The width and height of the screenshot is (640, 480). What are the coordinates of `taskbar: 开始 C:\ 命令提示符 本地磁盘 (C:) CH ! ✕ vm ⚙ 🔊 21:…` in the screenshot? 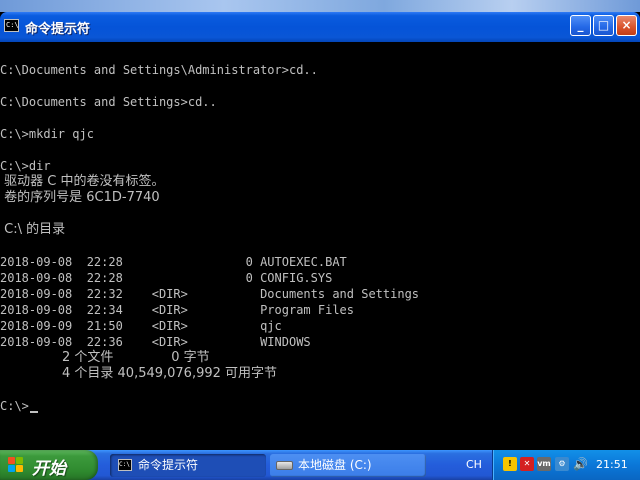 It's located at (320, 465).